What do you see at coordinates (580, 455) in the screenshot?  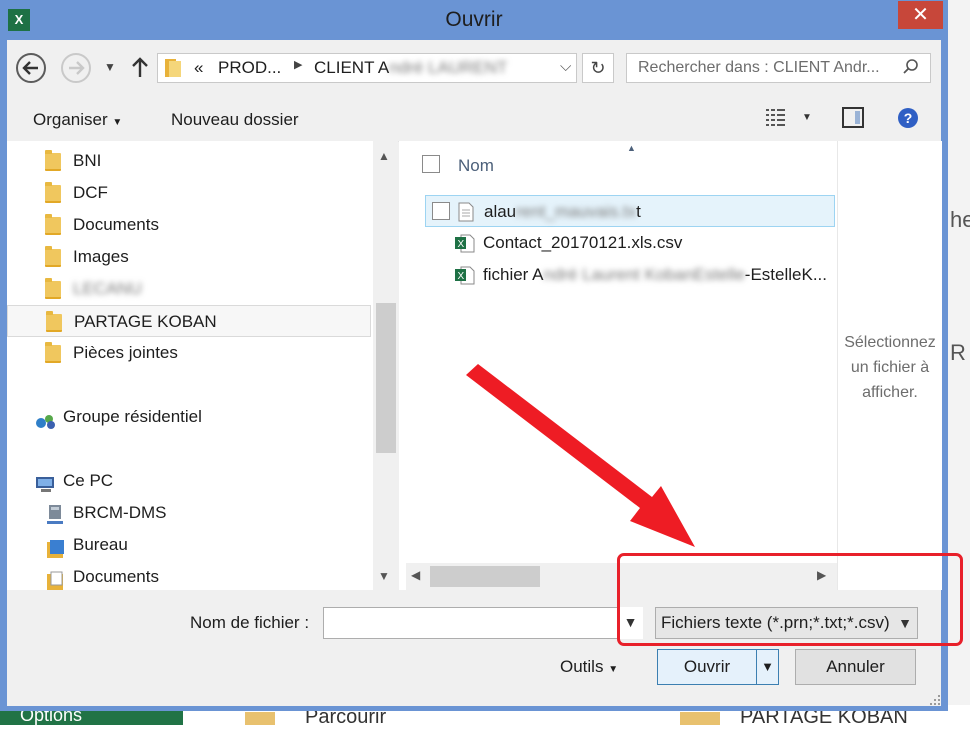 I see `annotation-arrow-icon` at bounding box center [580, 455].